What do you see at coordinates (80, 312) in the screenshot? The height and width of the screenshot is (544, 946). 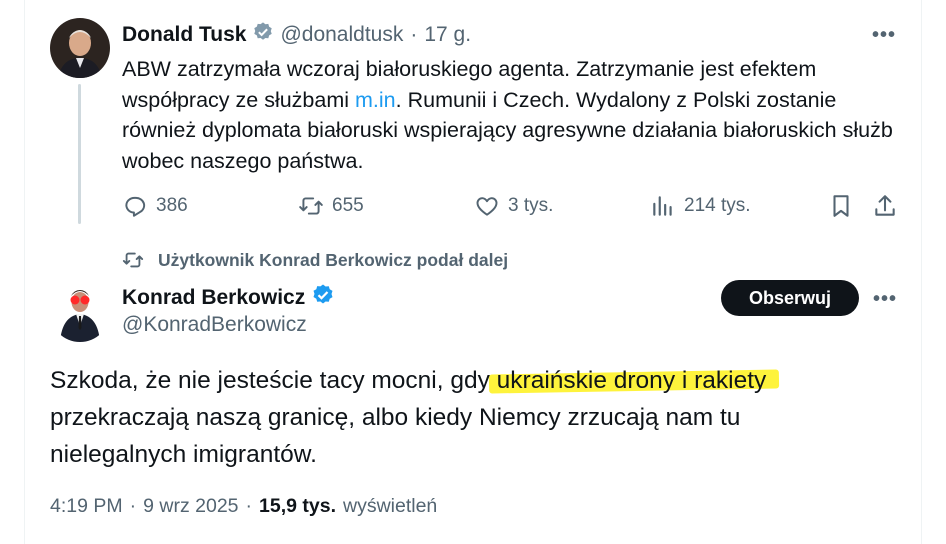 I see `avatar-konrad-berkowicz` at bounding box center [80, 312].